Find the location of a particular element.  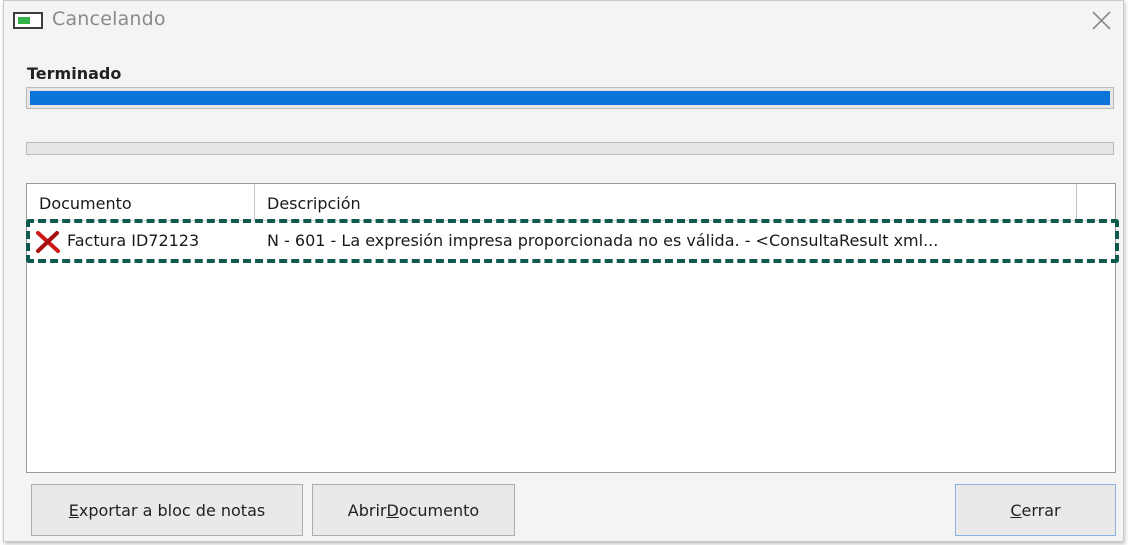

window-title: Cancelando is located at coordinates (109, 19).